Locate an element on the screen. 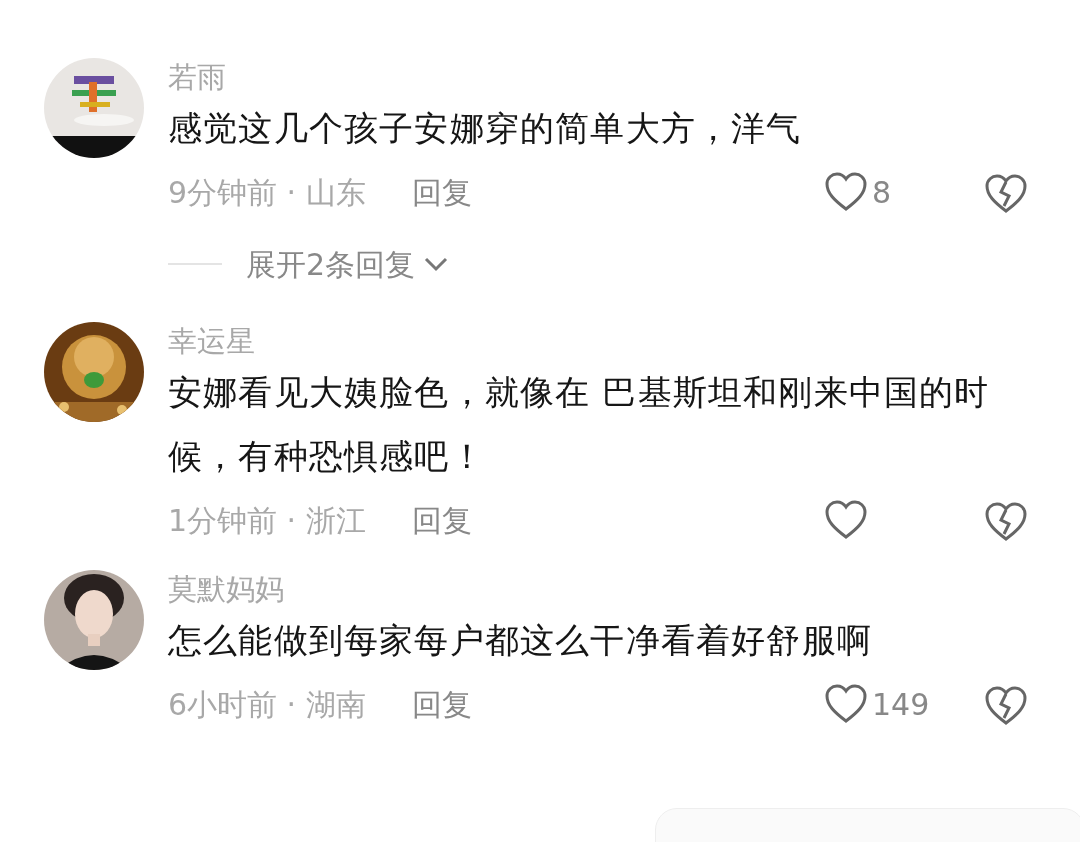 The width and height of the screenshot is (1080, 842). comment-text: 怎么能做到每家每户都这么干净看着好舒服啊 is located at coordinates (520, 640).